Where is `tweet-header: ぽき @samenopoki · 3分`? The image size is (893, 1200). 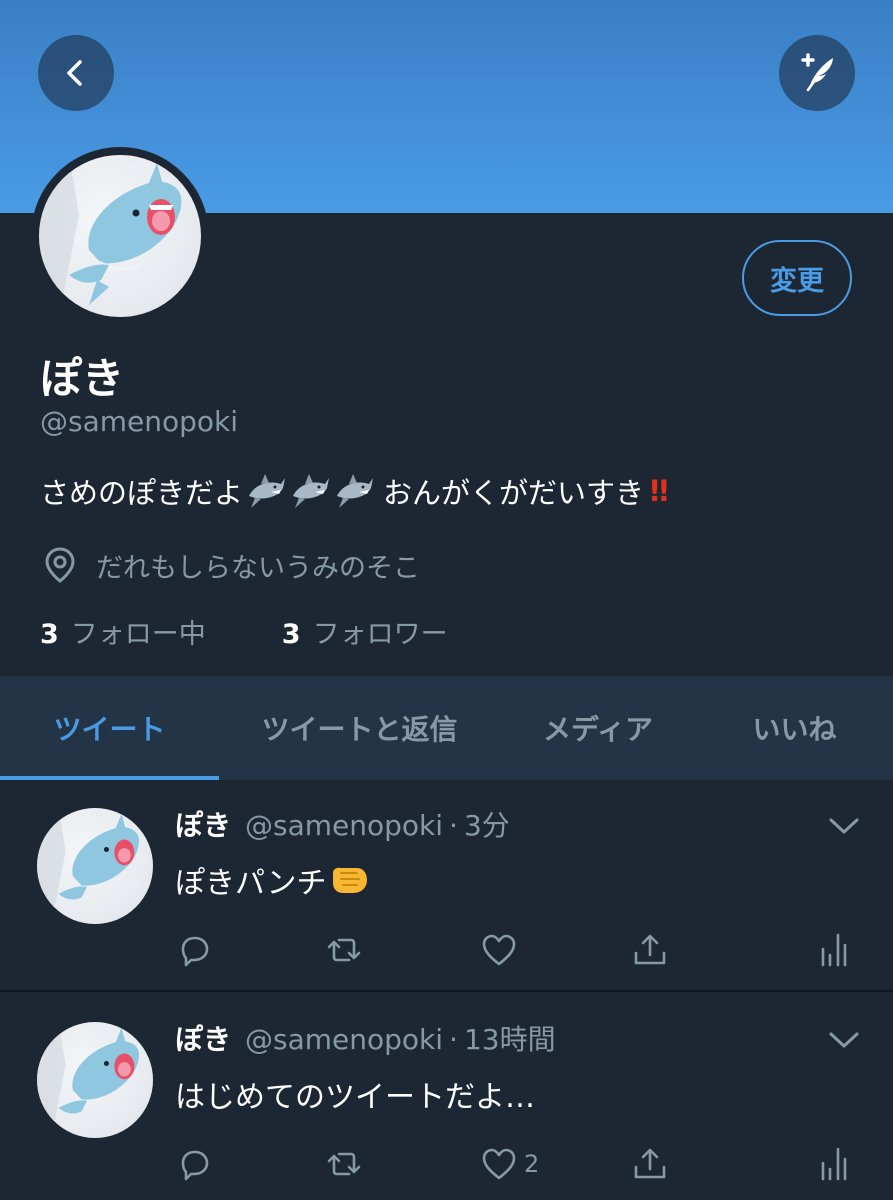
tweet-header: ぽき @samenopoki · 3分 is located at coordinates (342, 824).